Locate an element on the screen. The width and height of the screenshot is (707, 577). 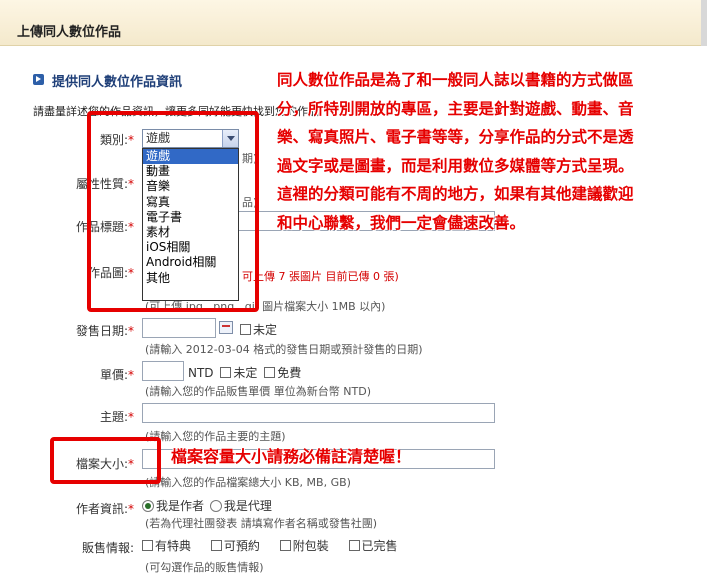
preorder-checkbox is located at coordinates (216, 545).